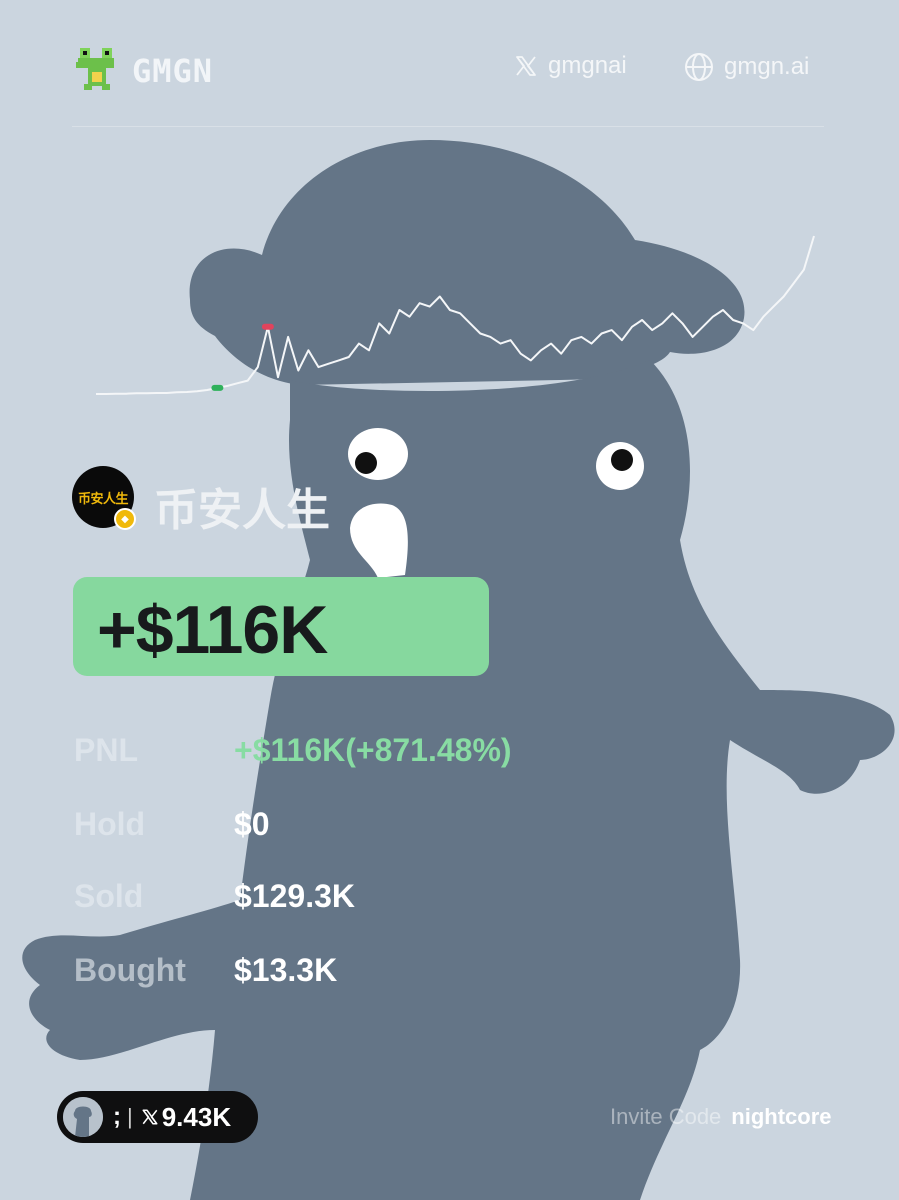  I want to click on follower-count: 9.43K, so click(196, 1116).